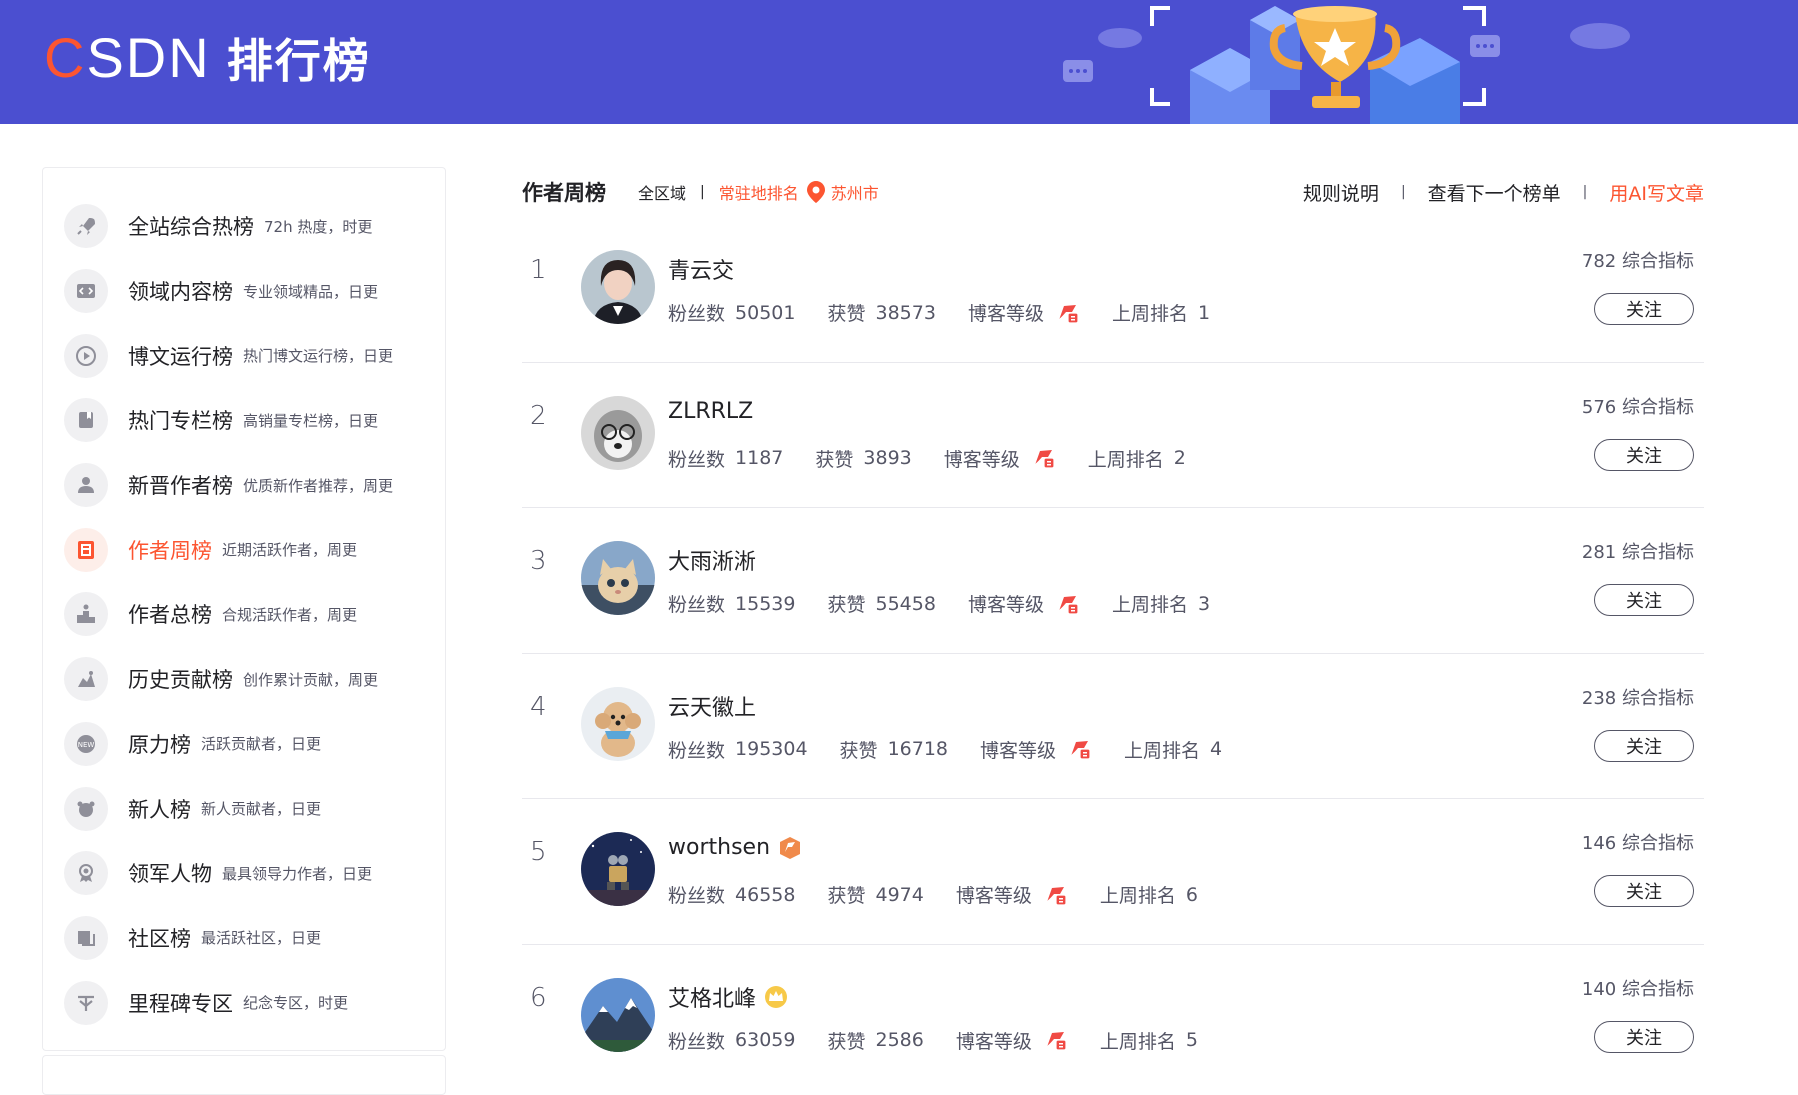 This screenshot has width=1798, height=1095. What do you see at coordinates (86, 549) in the screenshot?
I see `week-icon` at bounding box center [86, 549].